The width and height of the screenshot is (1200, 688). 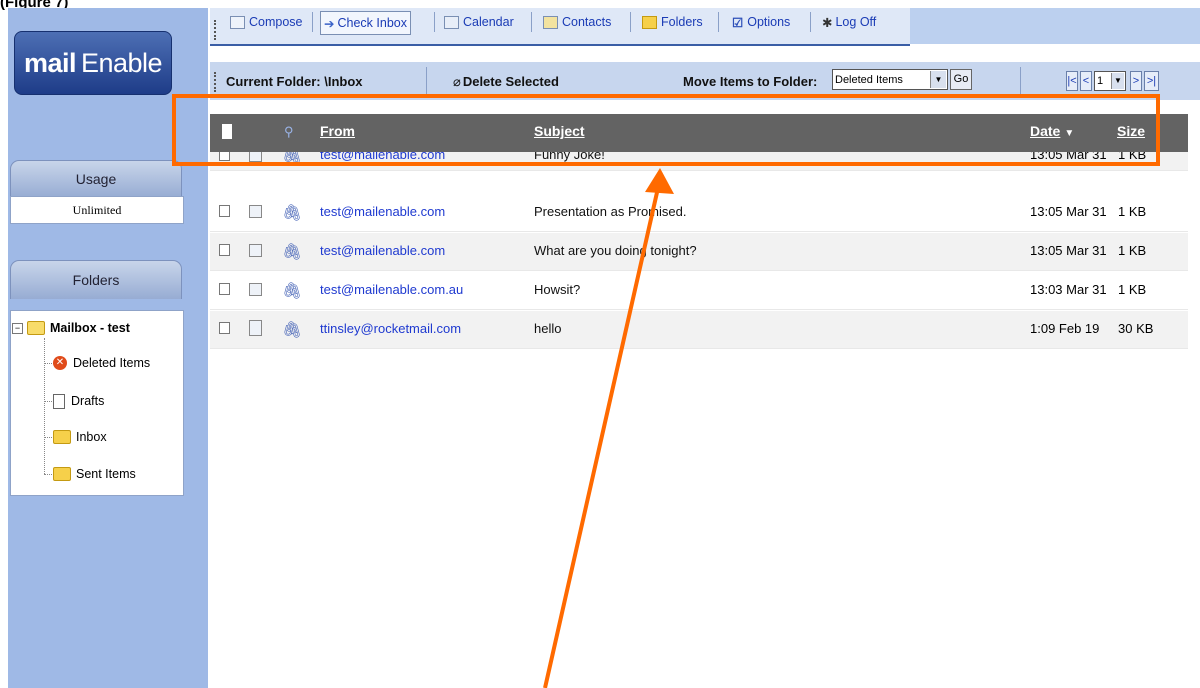 I want to click on annotation-arrow, so click(x=608, y=428).